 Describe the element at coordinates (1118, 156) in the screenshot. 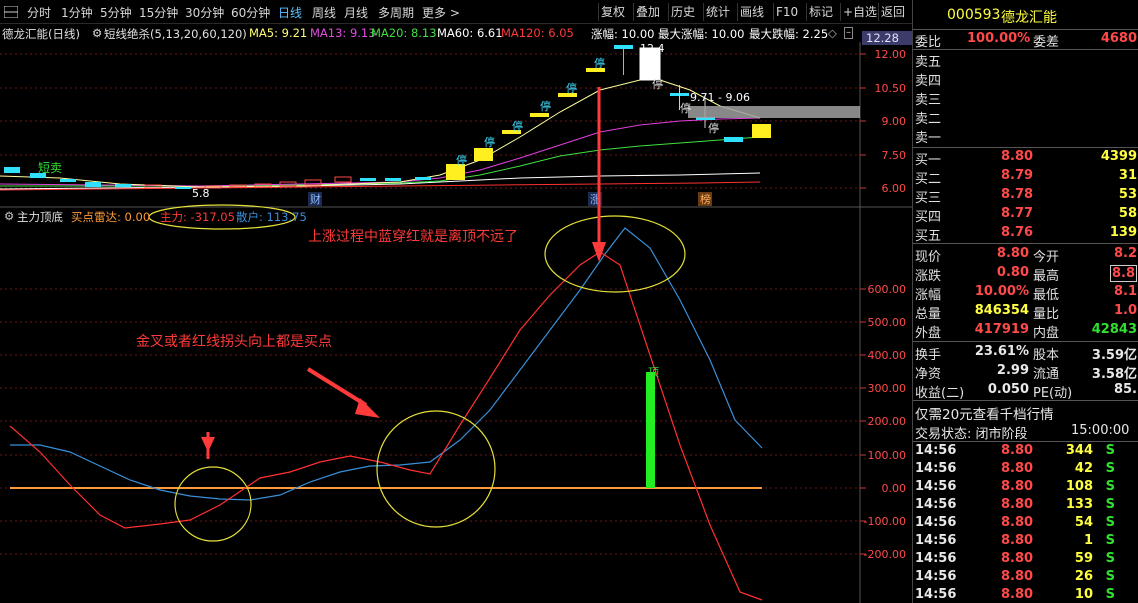

I see `buy-volume: 4399` at that location.